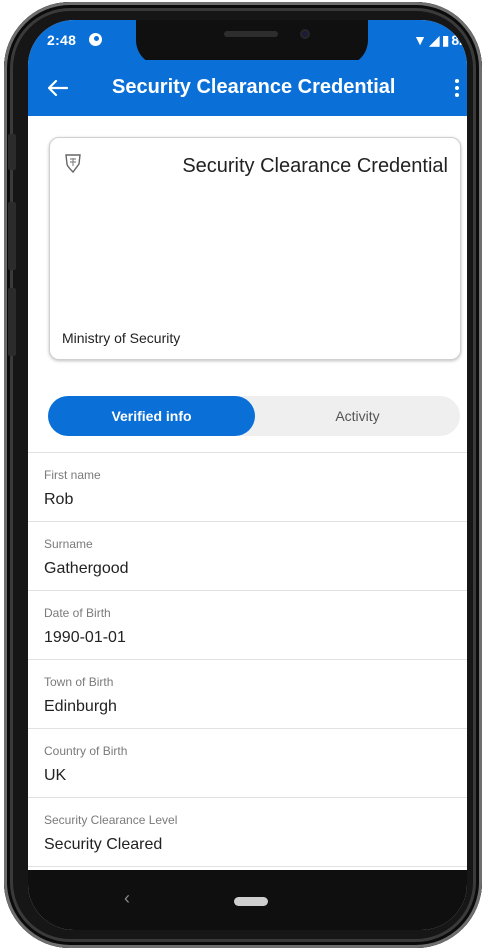  I want to click on wifi-icon: ▼, so click(420, 40).